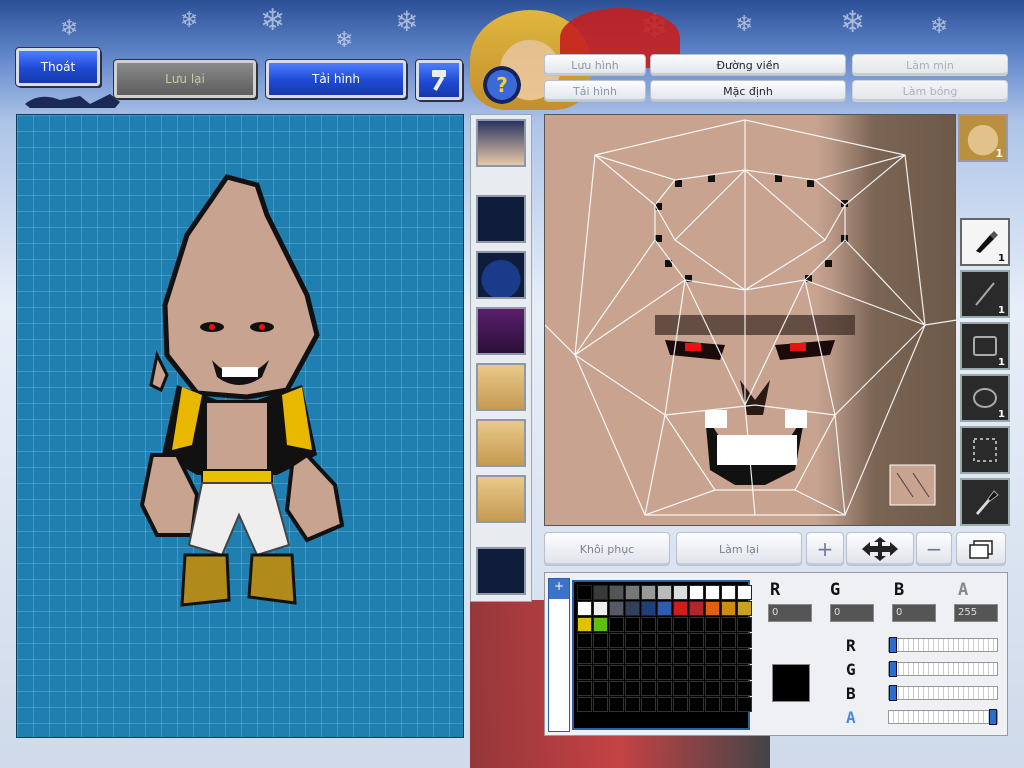  I want to click on face-thumbnail: 1, so click(983, 138).